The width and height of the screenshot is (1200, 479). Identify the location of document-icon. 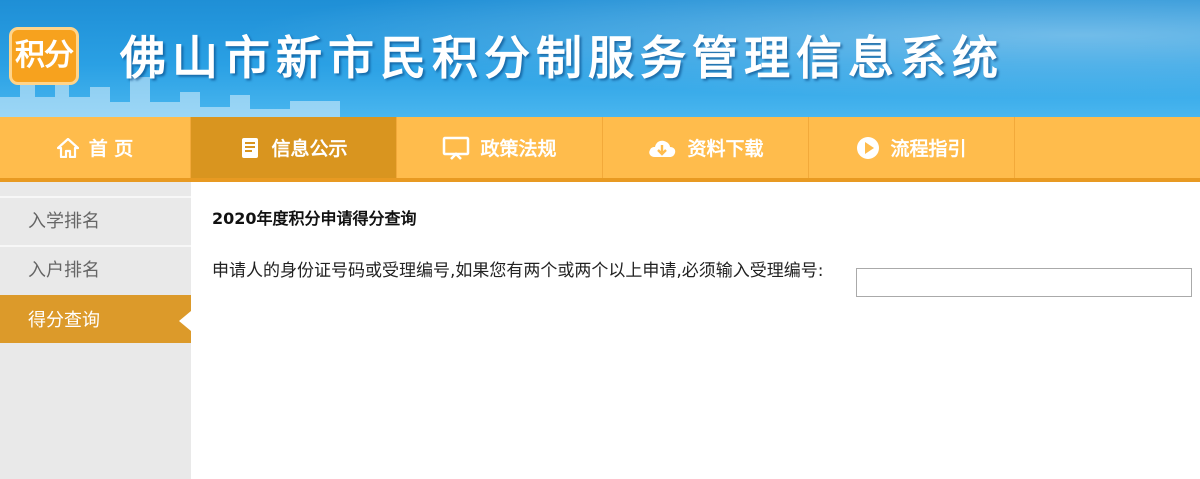
(250, 147).